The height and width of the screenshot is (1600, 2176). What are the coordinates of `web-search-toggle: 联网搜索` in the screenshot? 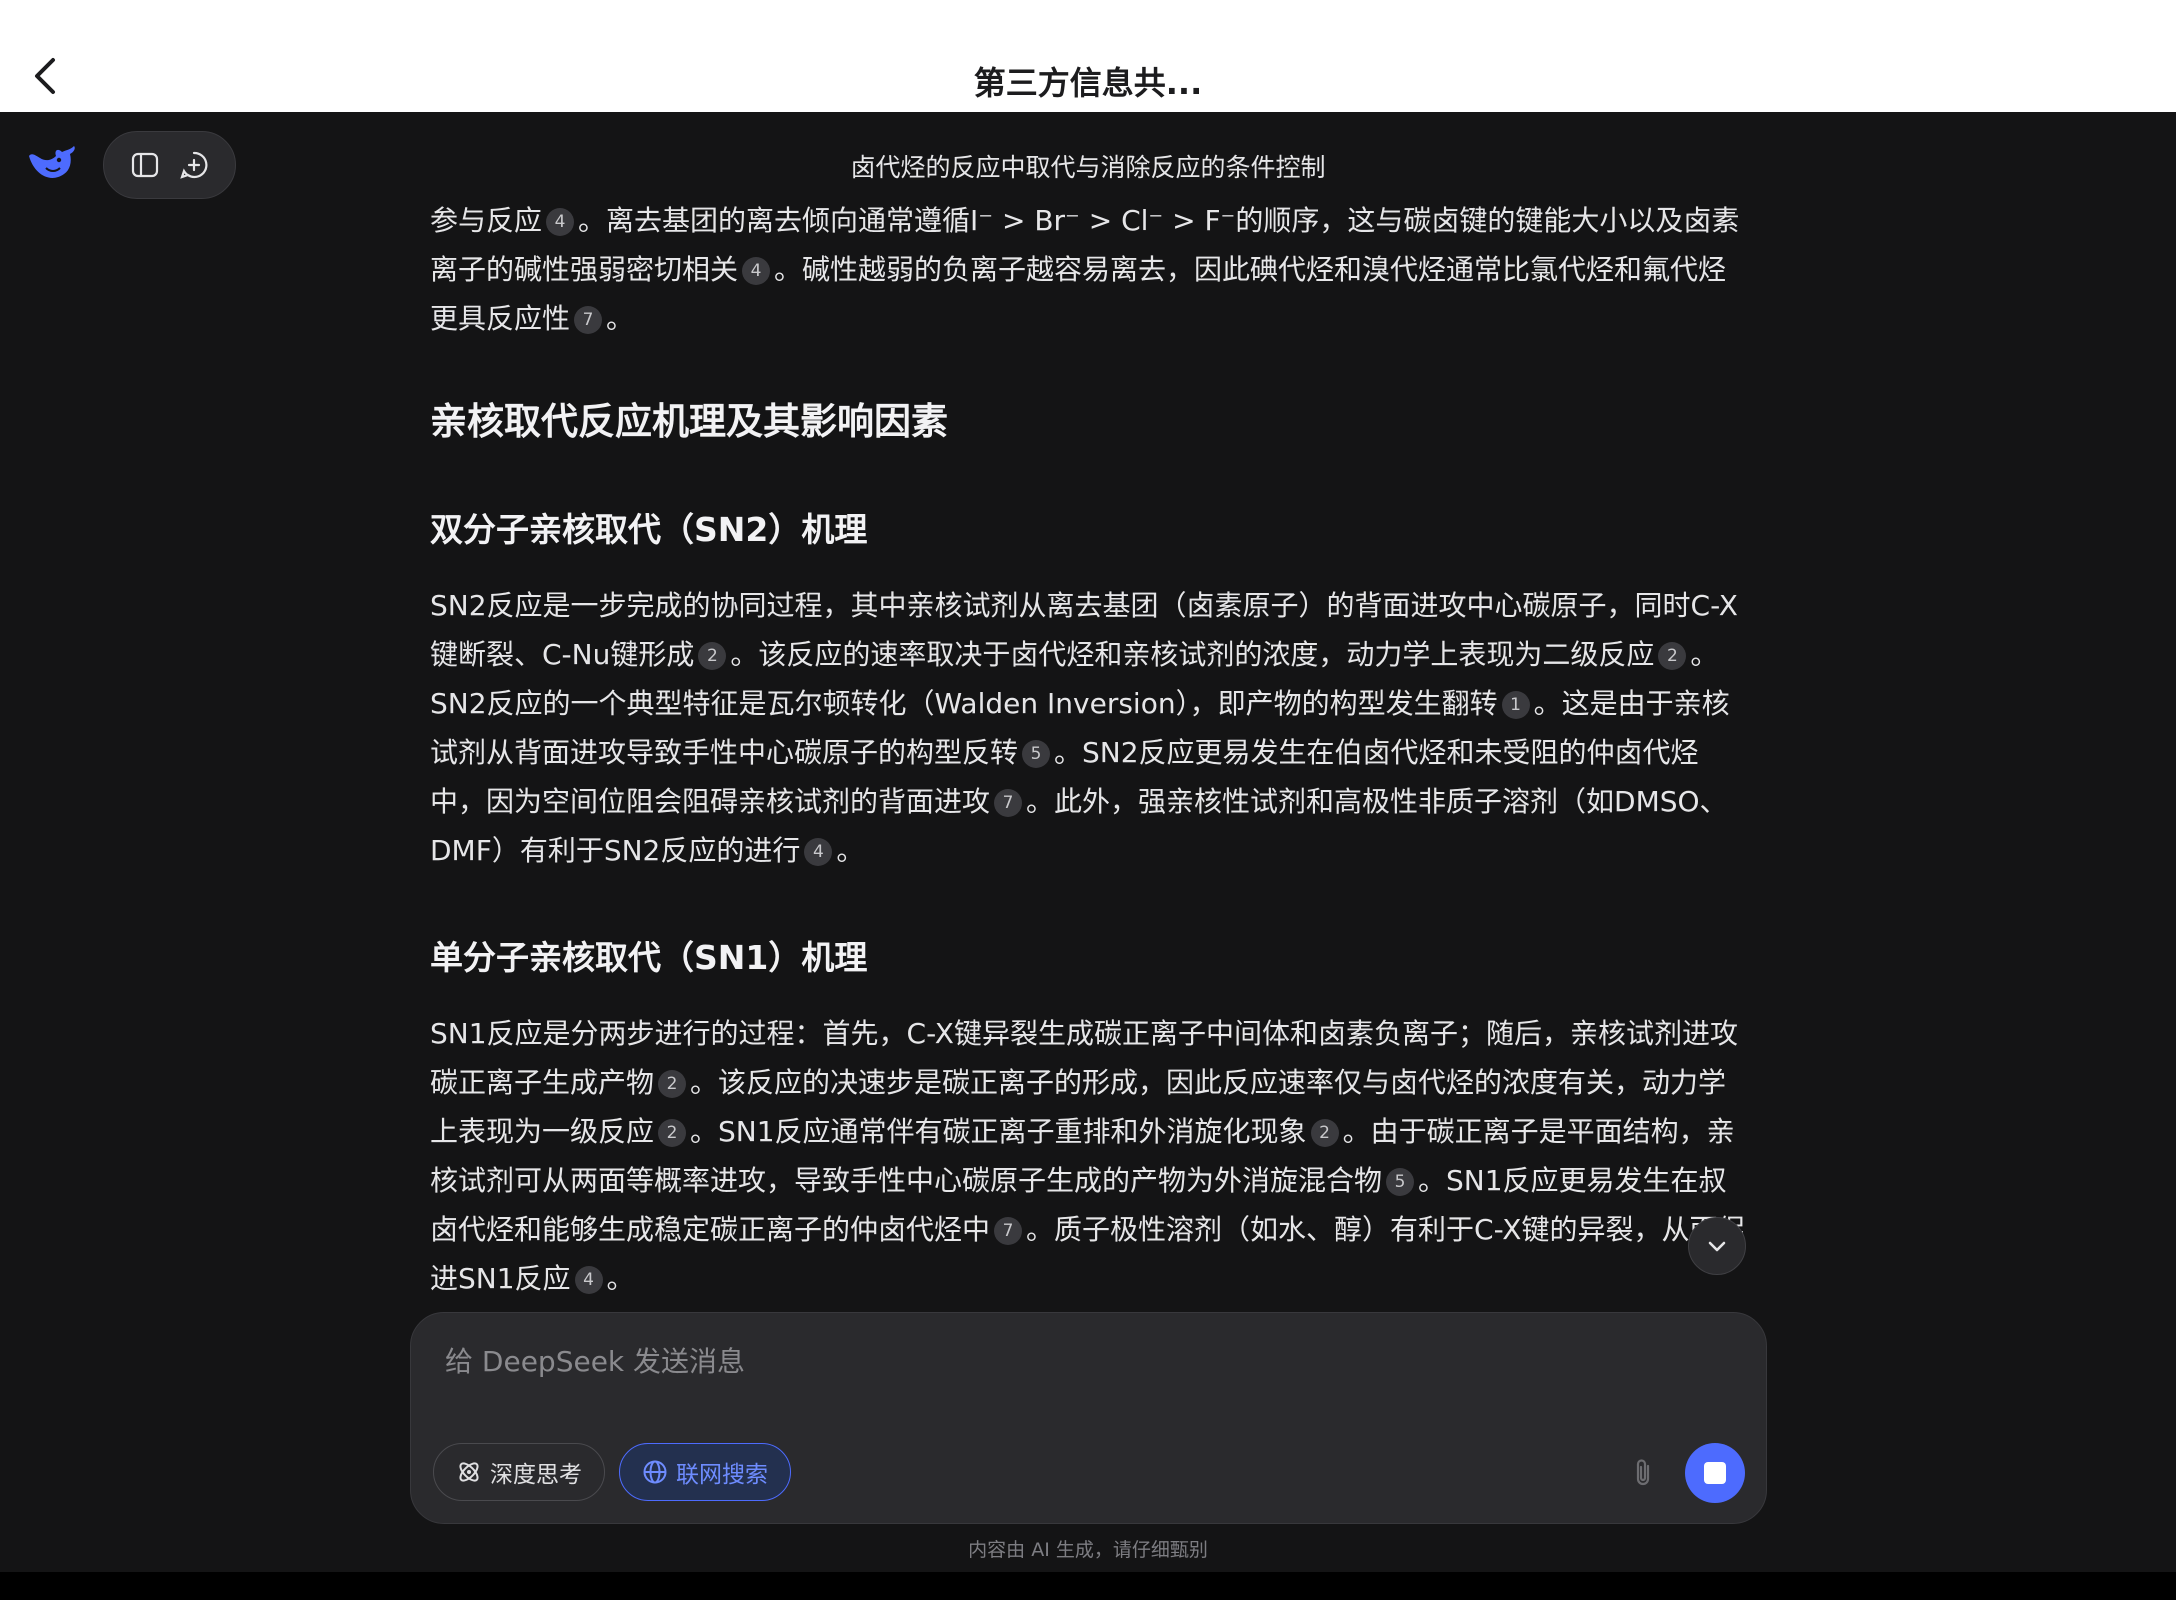 It's located at (705, 1472).